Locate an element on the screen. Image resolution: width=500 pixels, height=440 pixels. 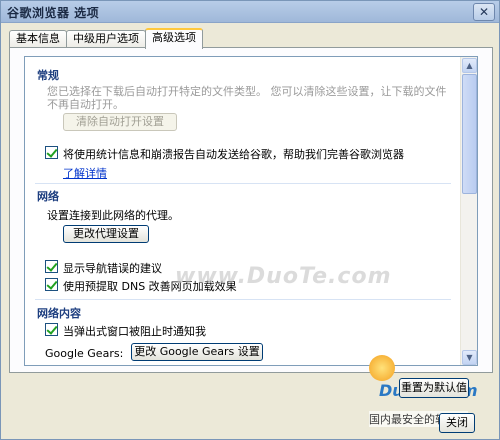
google-gears-label: Google Gears: is located at coordinates (84, 353).